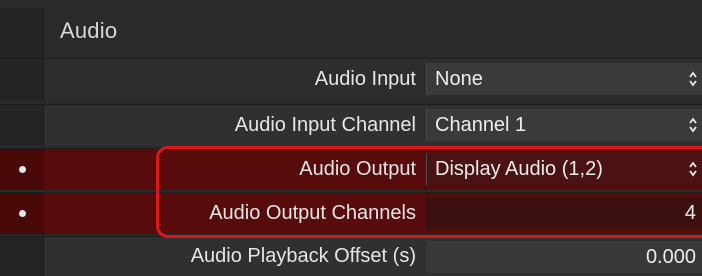  Describe the element at coordinates (325, 125) in the screenshot. I see `setting-label: Audio Input Channel` at that location.